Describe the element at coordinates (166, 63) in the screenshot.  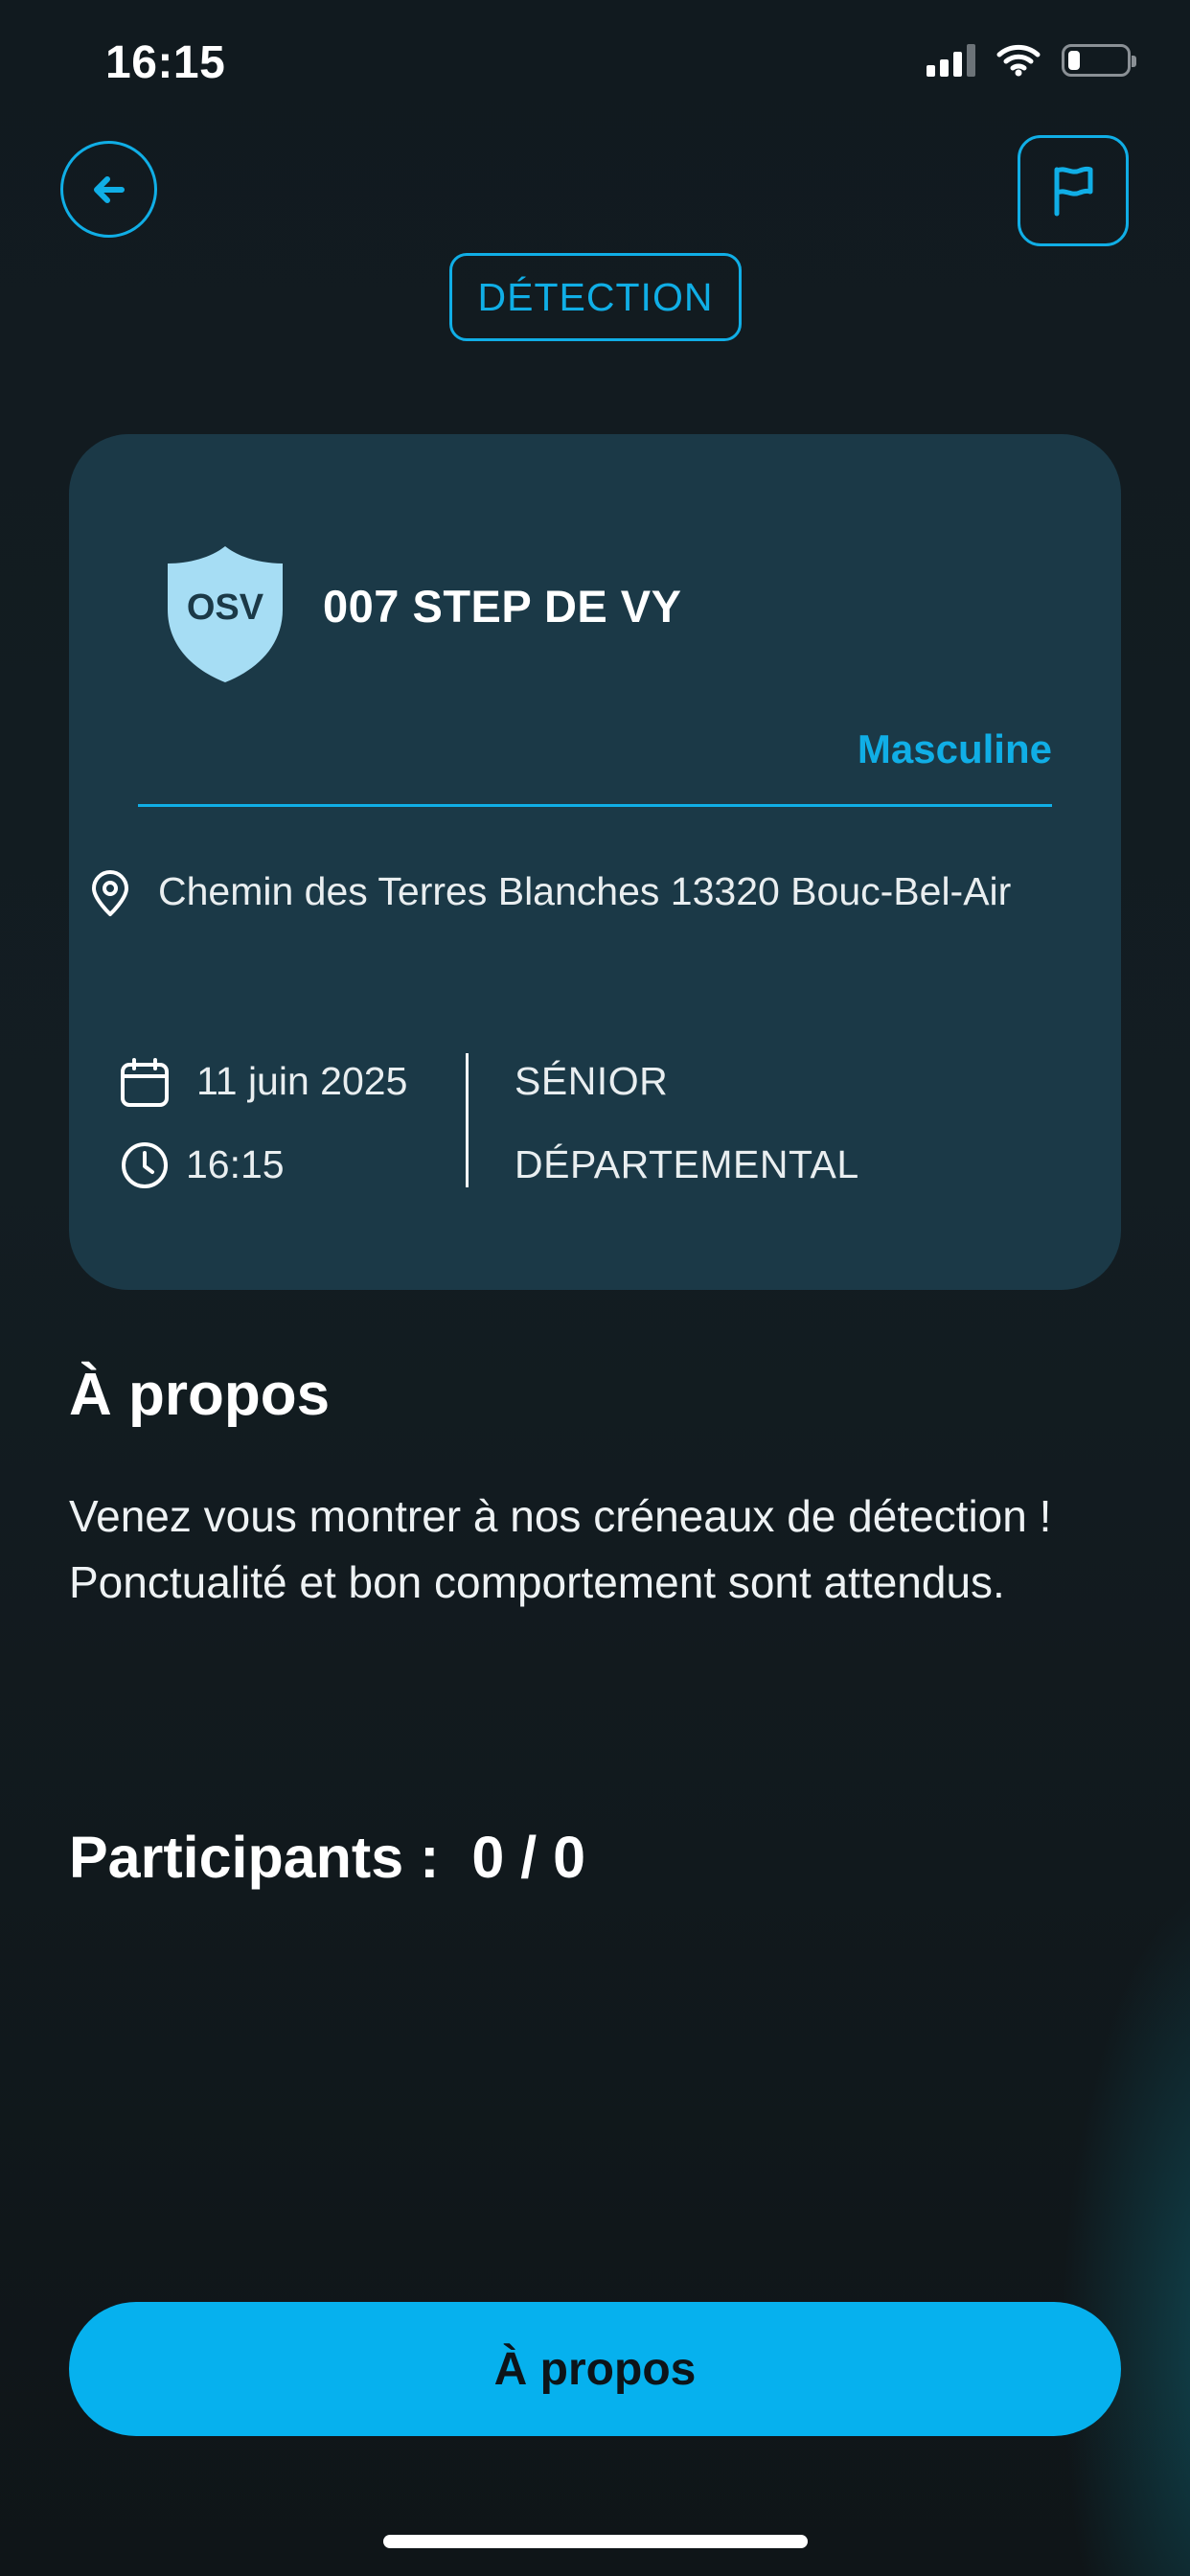
I see `status-time: 16:15` at that location.